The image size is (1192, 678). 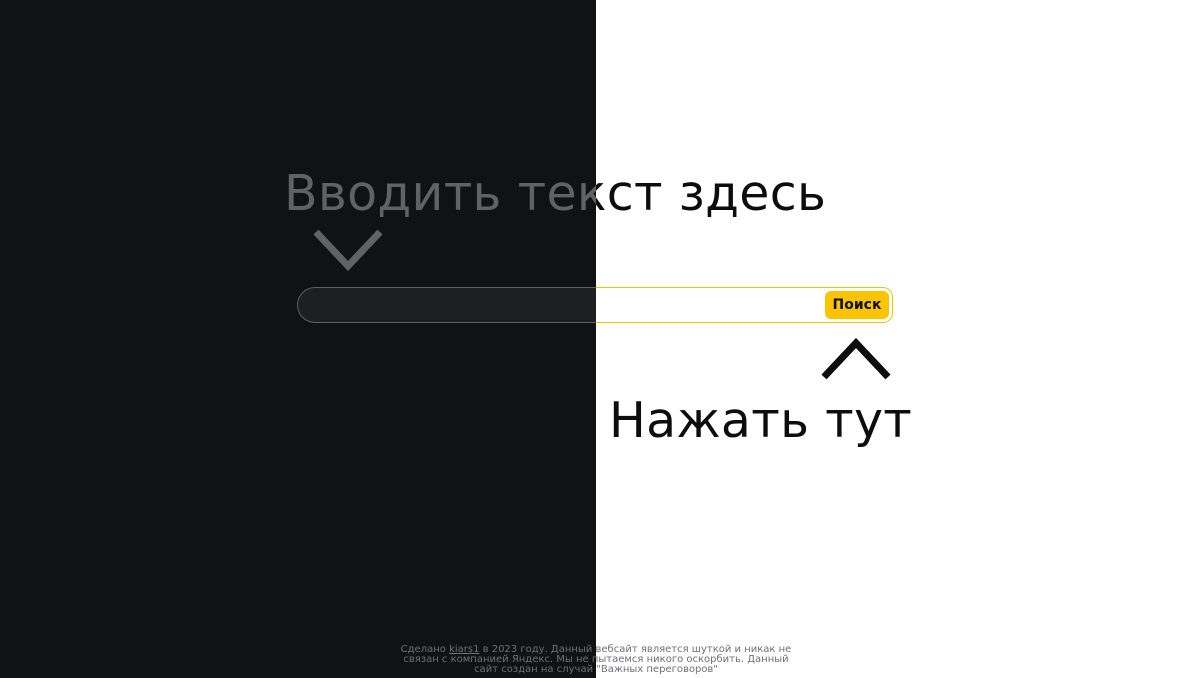 I want to click on search-field-wrapper, so click(x=557, y=305).